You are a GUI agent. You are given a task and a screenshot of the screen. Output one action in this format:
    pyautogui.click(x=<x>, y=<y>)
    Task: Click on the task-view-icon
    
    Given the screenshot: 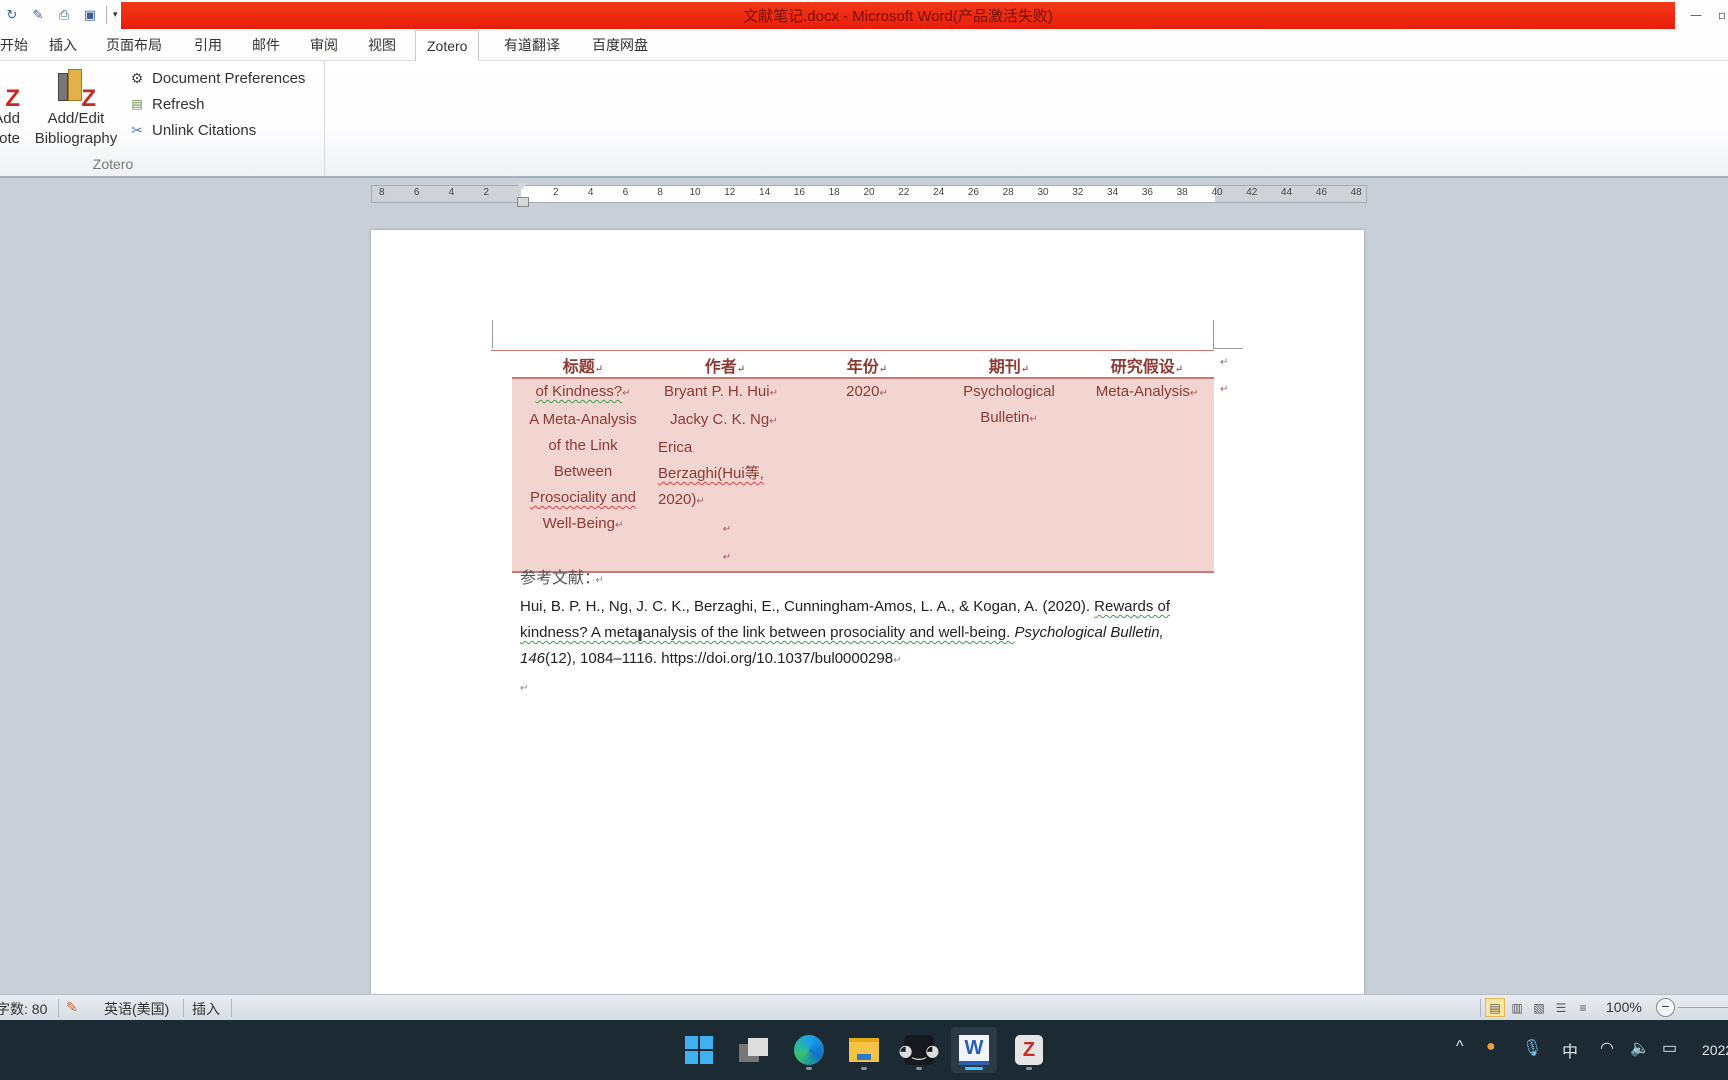 What is the action you would take?
    pyautogui.click(x=754, y=1050)
    